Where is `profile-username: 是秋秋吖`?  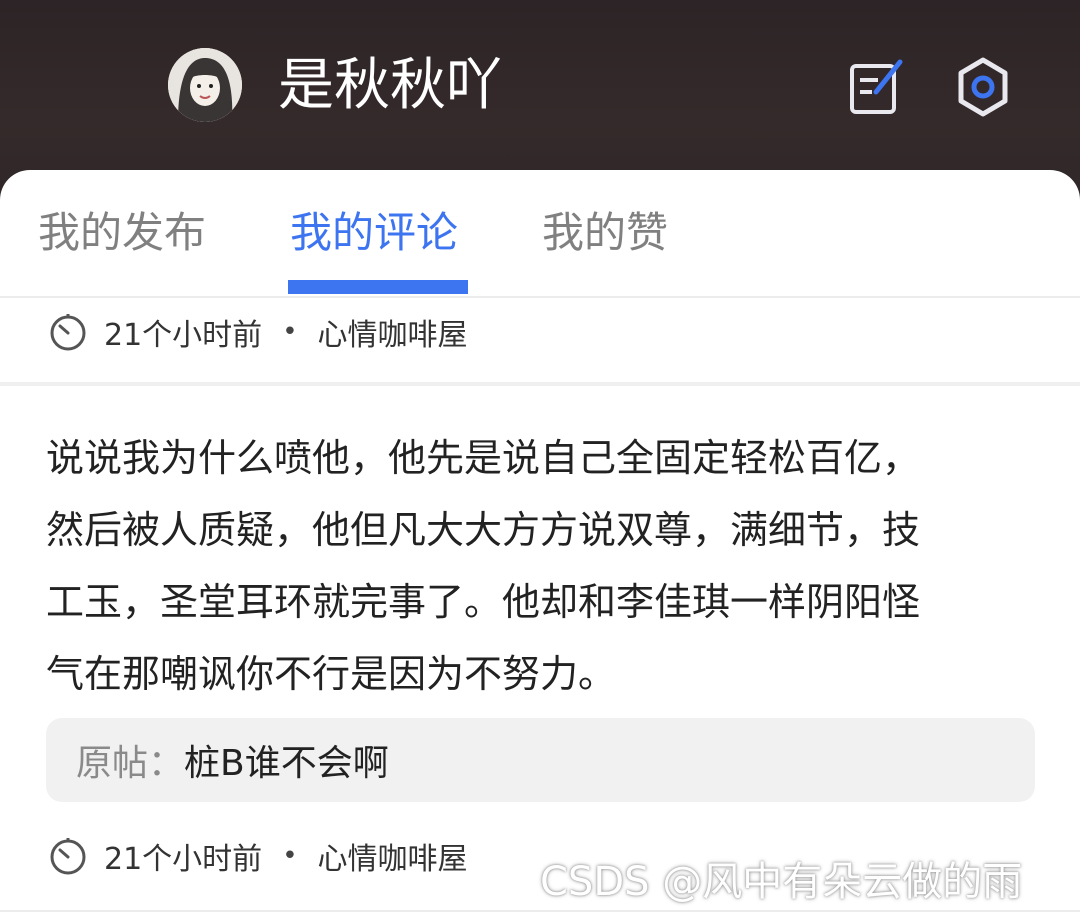 profile-username: 是秋秋吖 is located at coordinates (390, 85).